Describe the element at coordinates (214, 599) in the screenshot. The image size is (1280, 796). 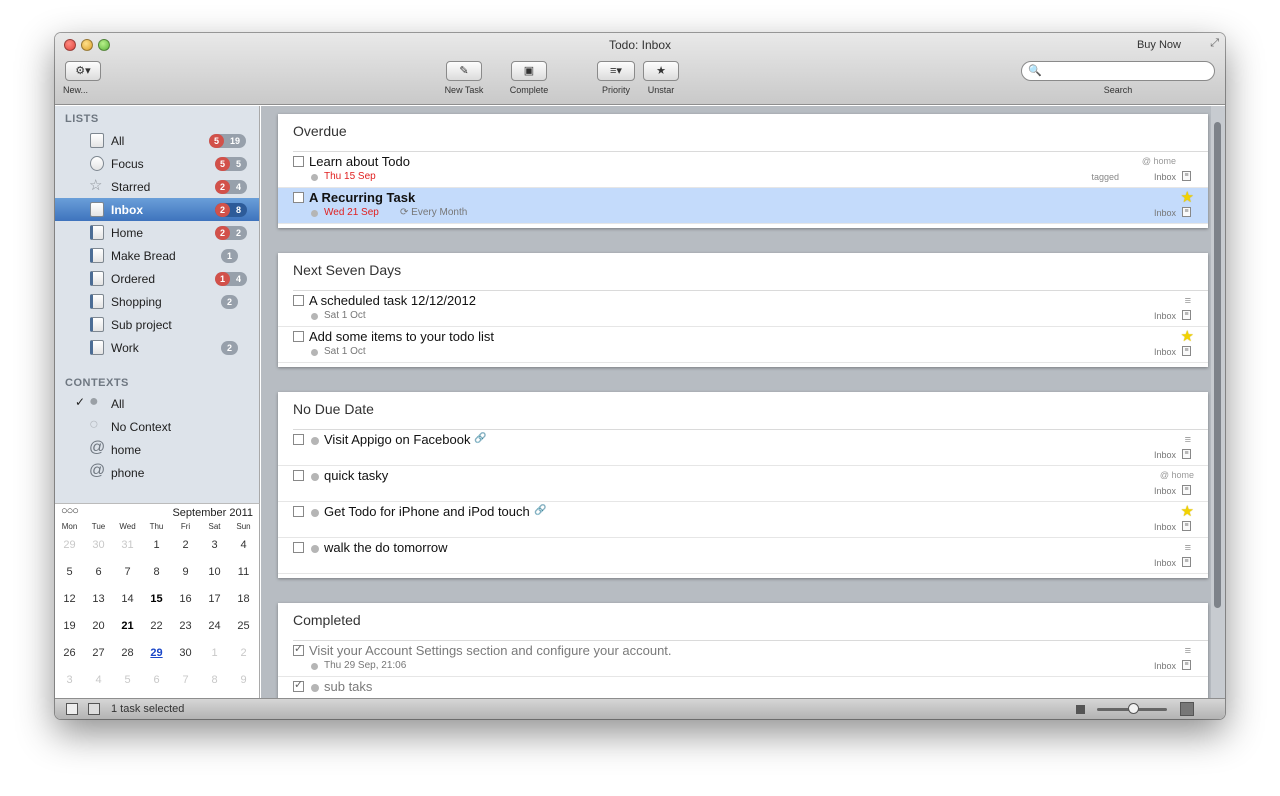
I see `calendar-day: 17` at that location.